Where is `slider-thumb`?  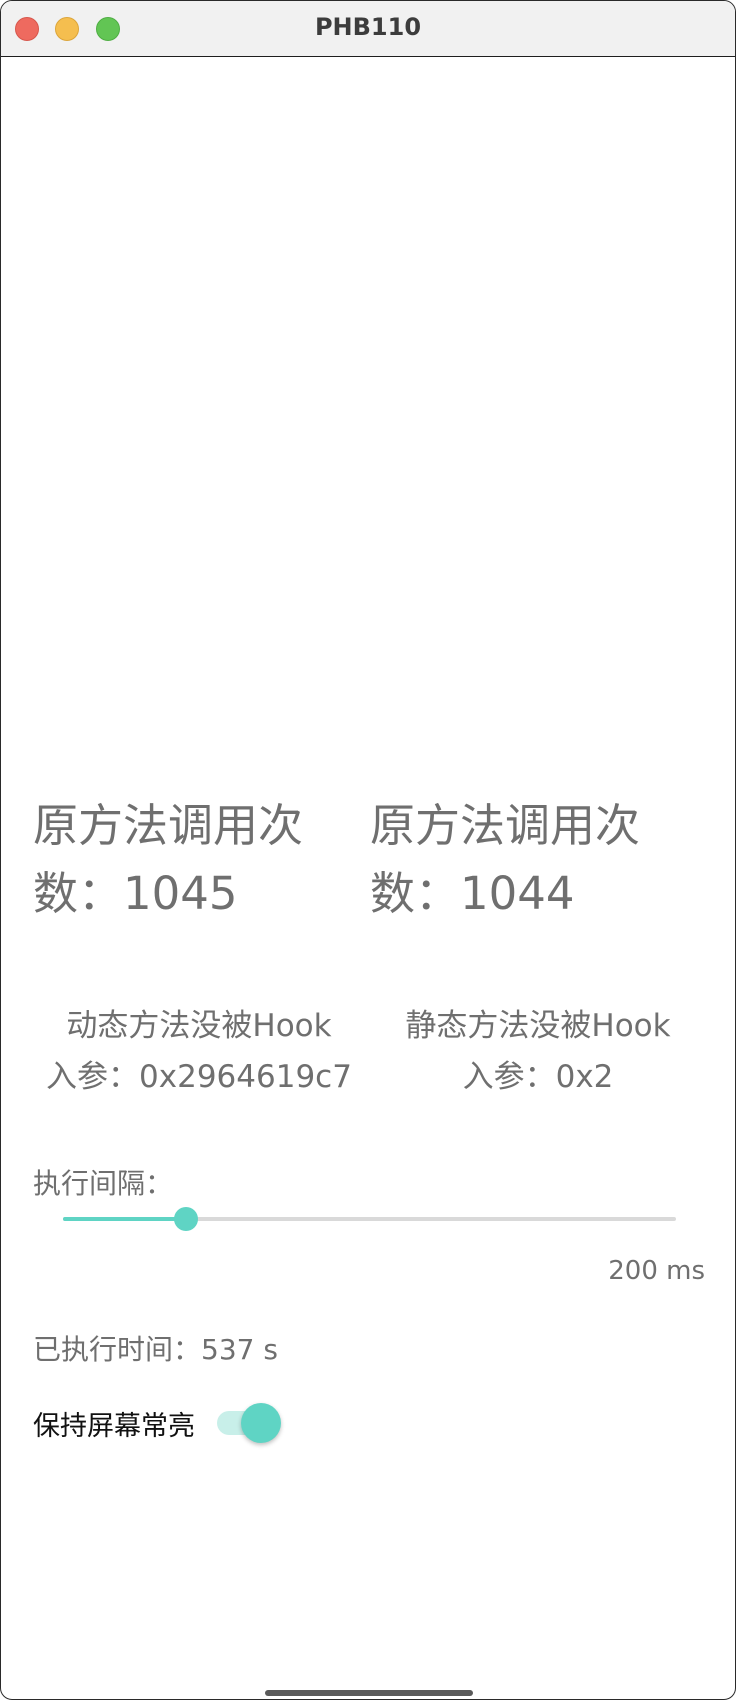 slider-thumb is located at coordinates (185, 1219).